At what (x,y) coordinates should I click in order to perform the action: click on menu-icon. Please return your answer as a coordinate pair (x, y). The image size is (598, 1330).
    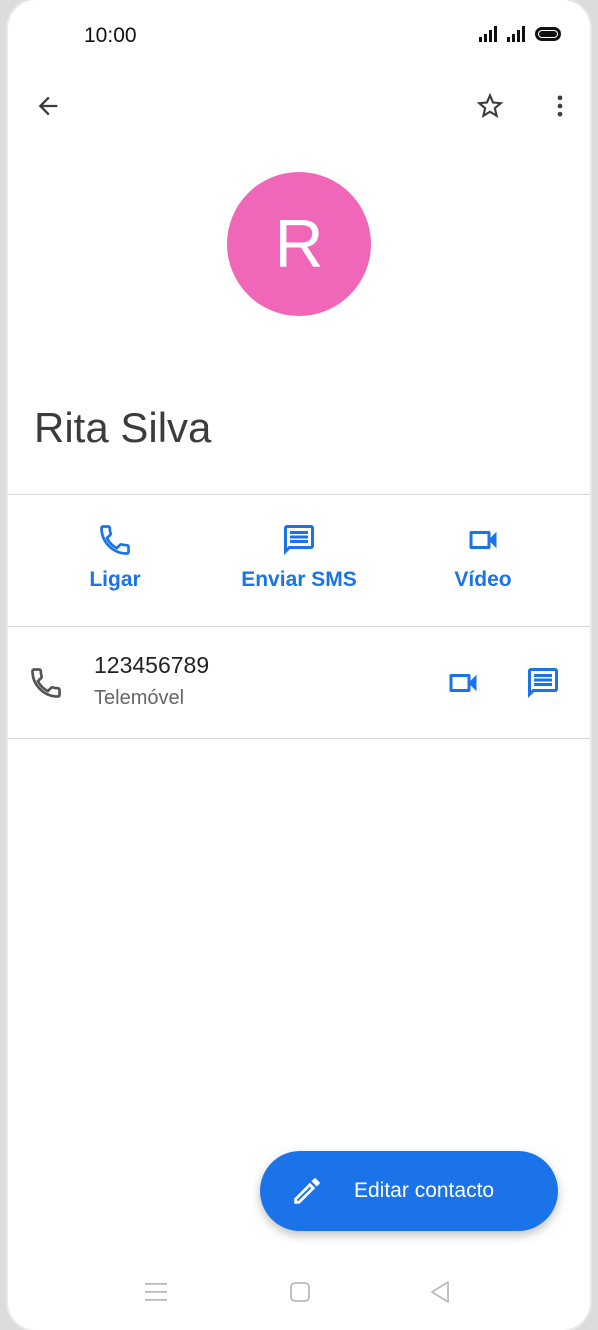
    Looking at the image, I should click on (156, 1292).